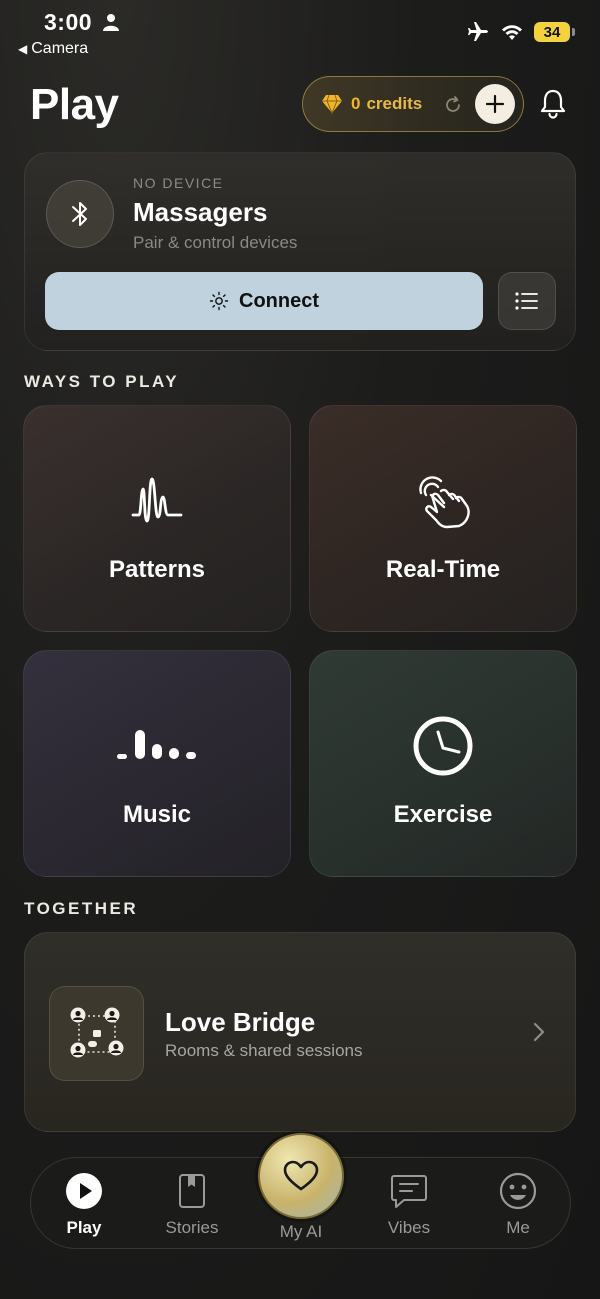 Image resolution: width=600 pixels, height=1299 pixels. What do you see at coordinates (301, 1231) in the screenshot?
I see `tab-my-ai-label: My AI` at bounding box center [301, 1231].